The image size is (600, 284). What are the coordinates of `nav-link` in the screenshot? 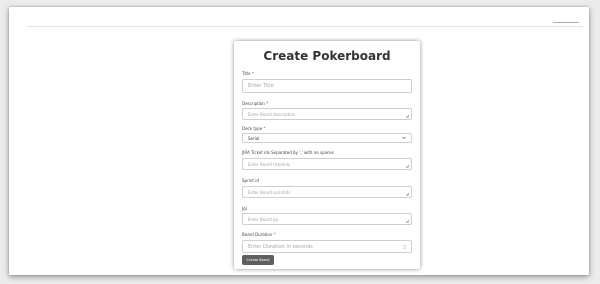 It's located at (566, 24).